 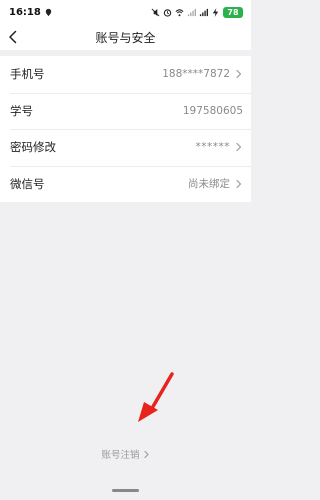 I want to click on row-right: 尚未绑定, so click(x=215, y=183).